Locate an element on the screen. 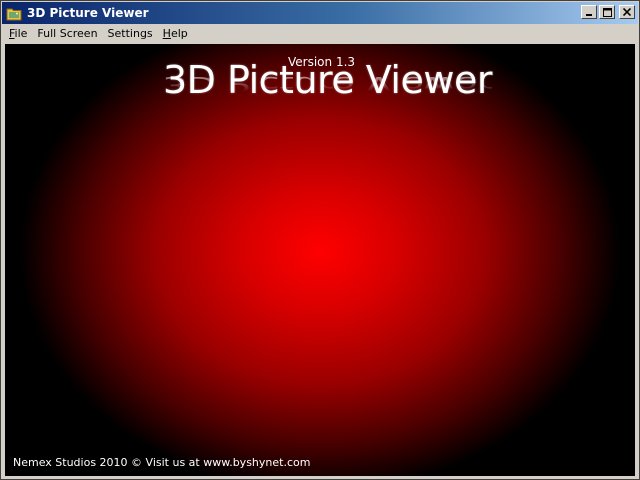 The image size is (640, 480). maximize-icon is located at coordinates (607, 12).